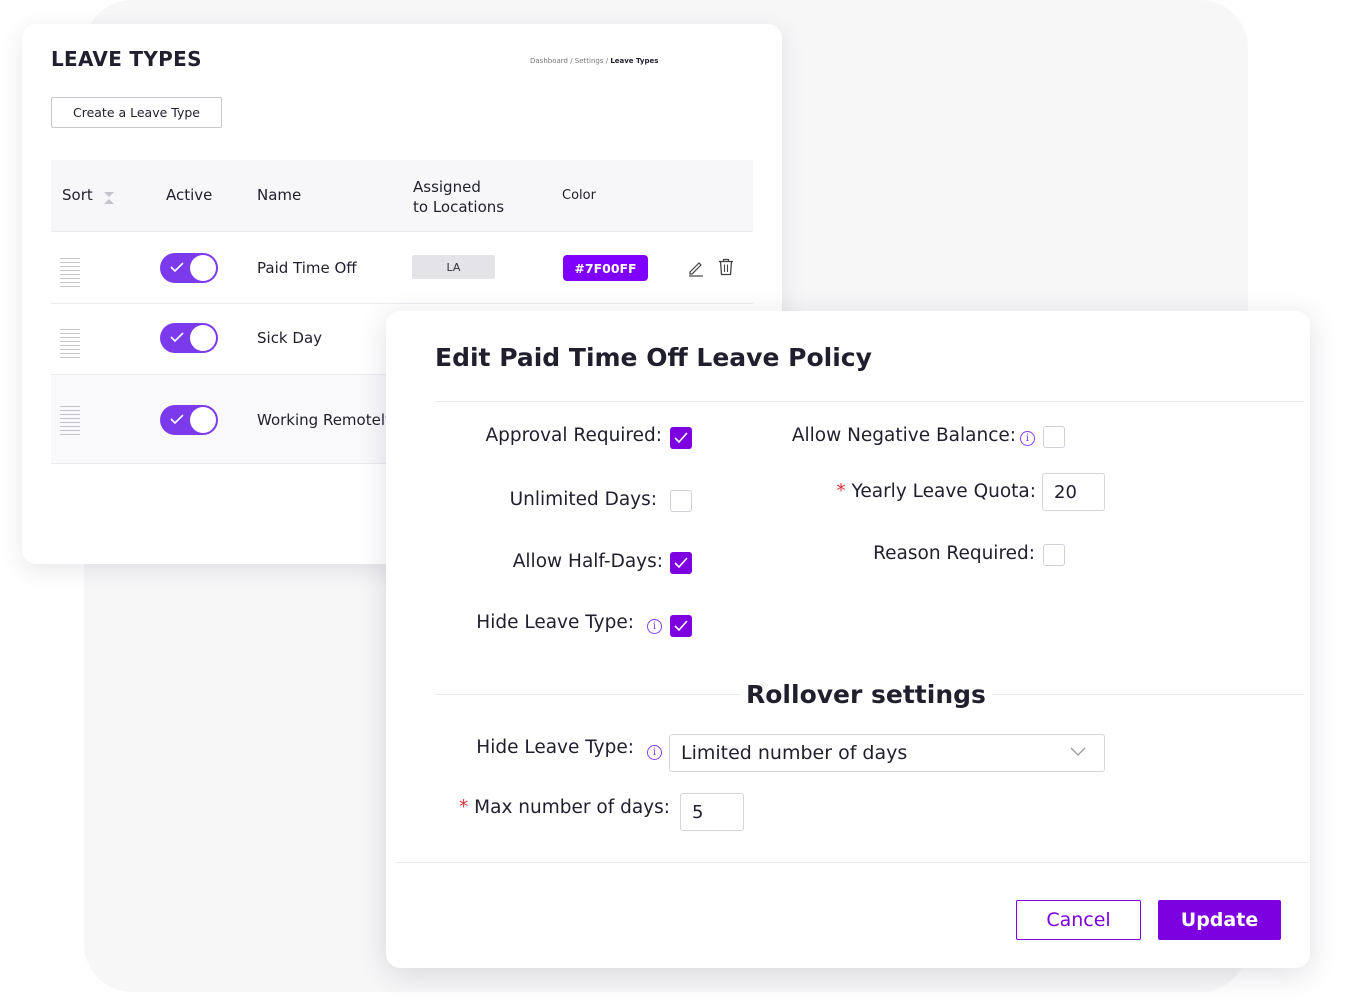 The height and width of the screenshot is (1008, 1346). Describe the element at coordinates (605, 268) in the screenshot. I see `color-badge: #7F00FF` at that location.